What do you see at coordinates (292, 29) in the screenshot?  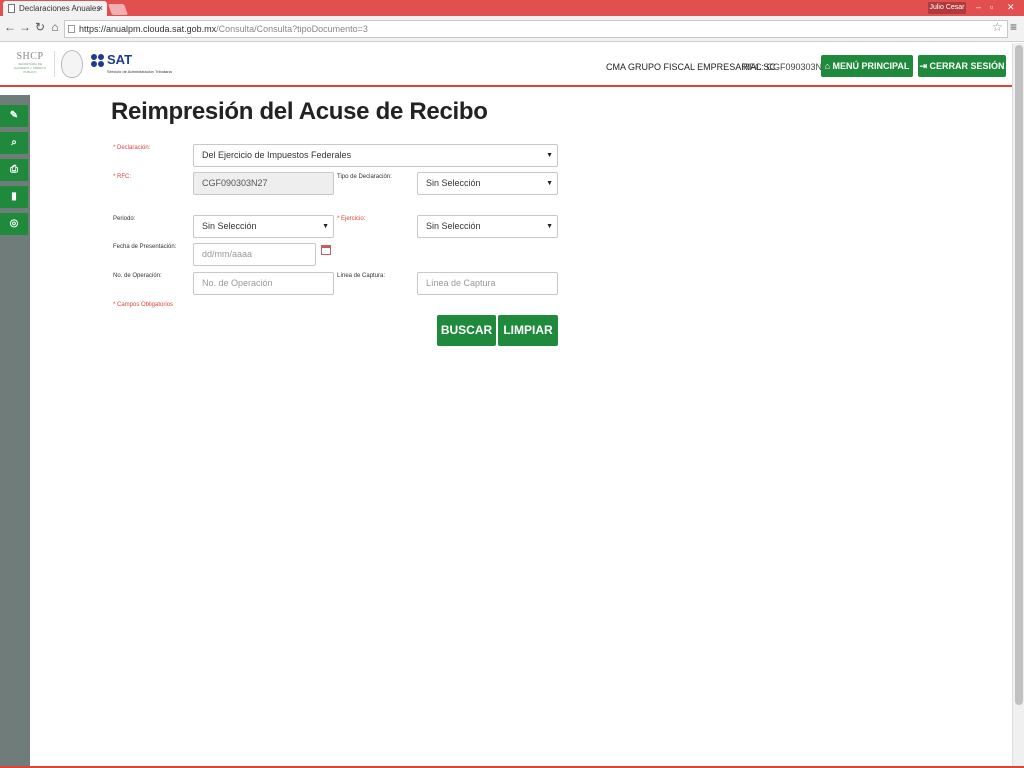 I see `url-path: /Consulta/Consulta?tipoDocumento=3` at bounding box center [292, 29].